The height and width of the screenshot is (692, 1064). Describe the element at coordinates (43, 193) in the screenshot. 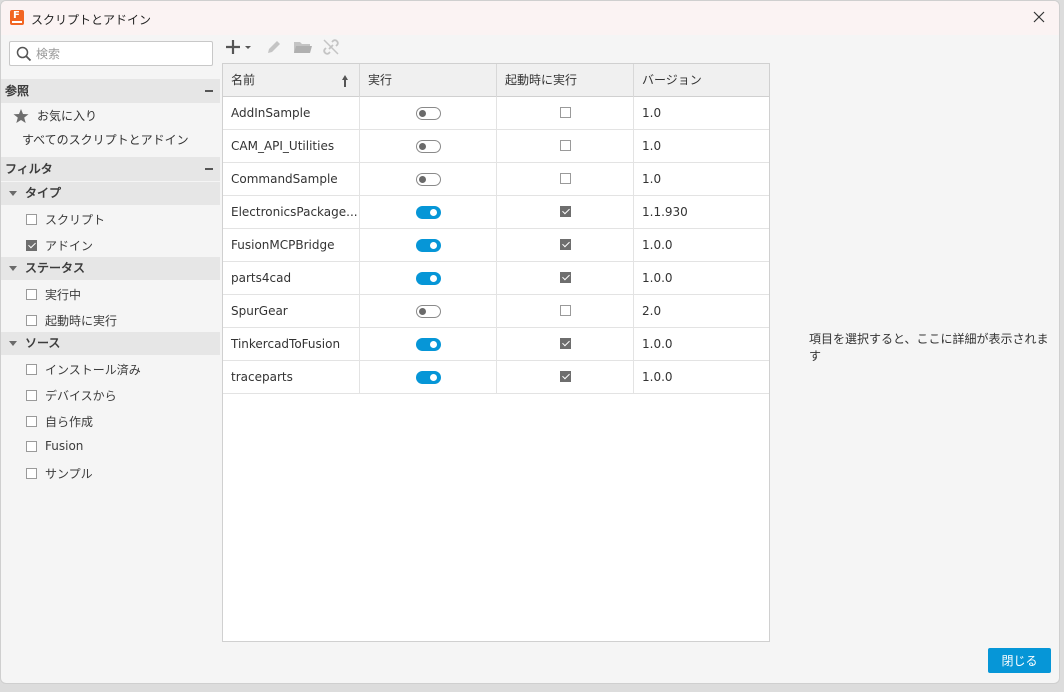

I see `filter-type-label: タイプ` at that location.